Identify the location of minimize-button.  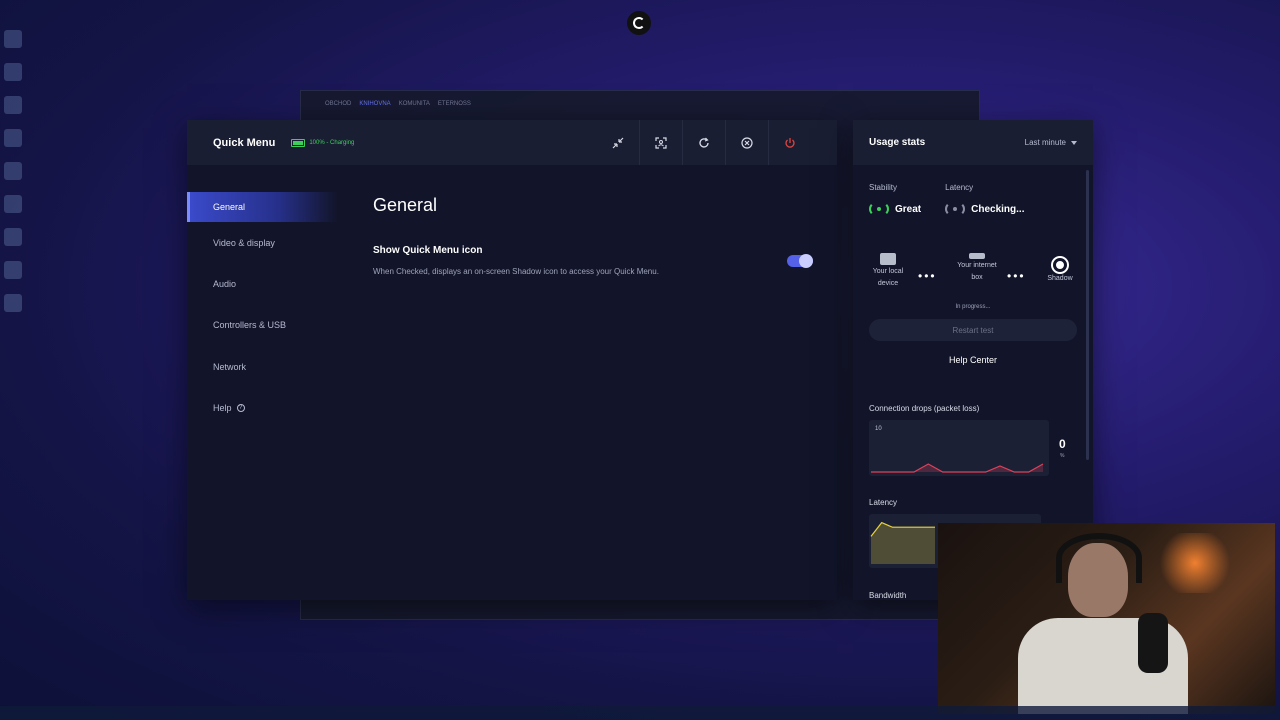
(617, 142).